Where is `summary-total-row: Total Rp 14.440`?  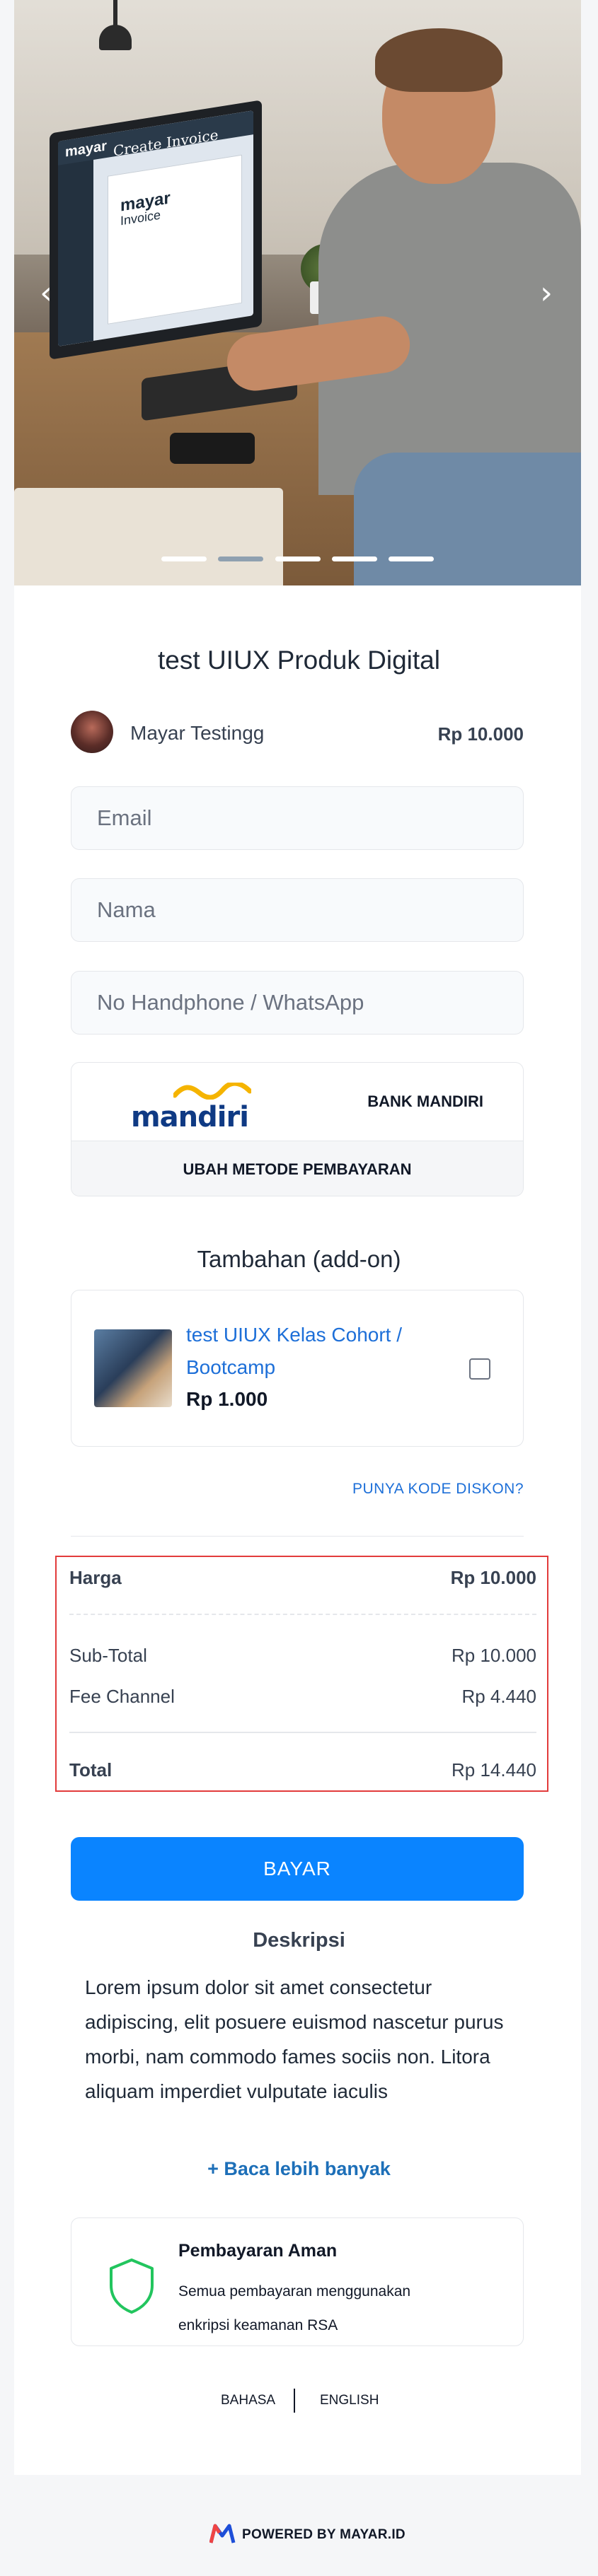 summary-total-row: Total Rp 14.440 is located at coordinates (303, 1770).